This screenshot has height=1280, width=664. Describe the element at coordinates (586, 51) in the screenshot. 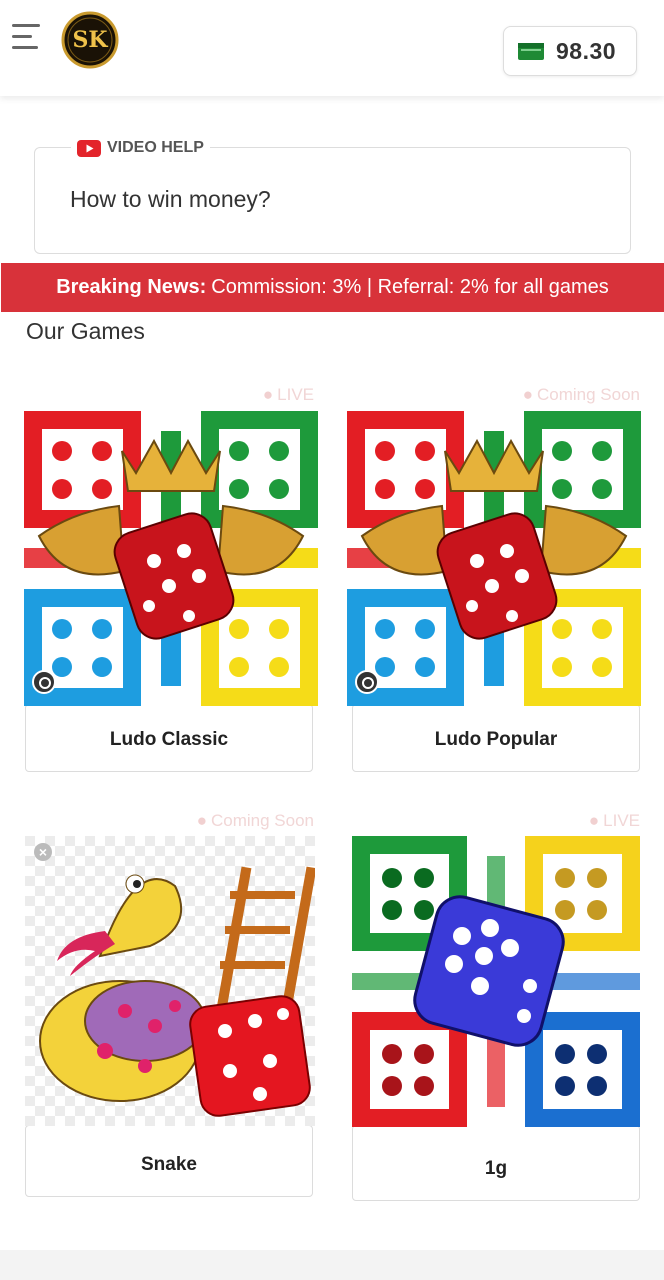

I see `wallet-amount: 98.30` at that location.